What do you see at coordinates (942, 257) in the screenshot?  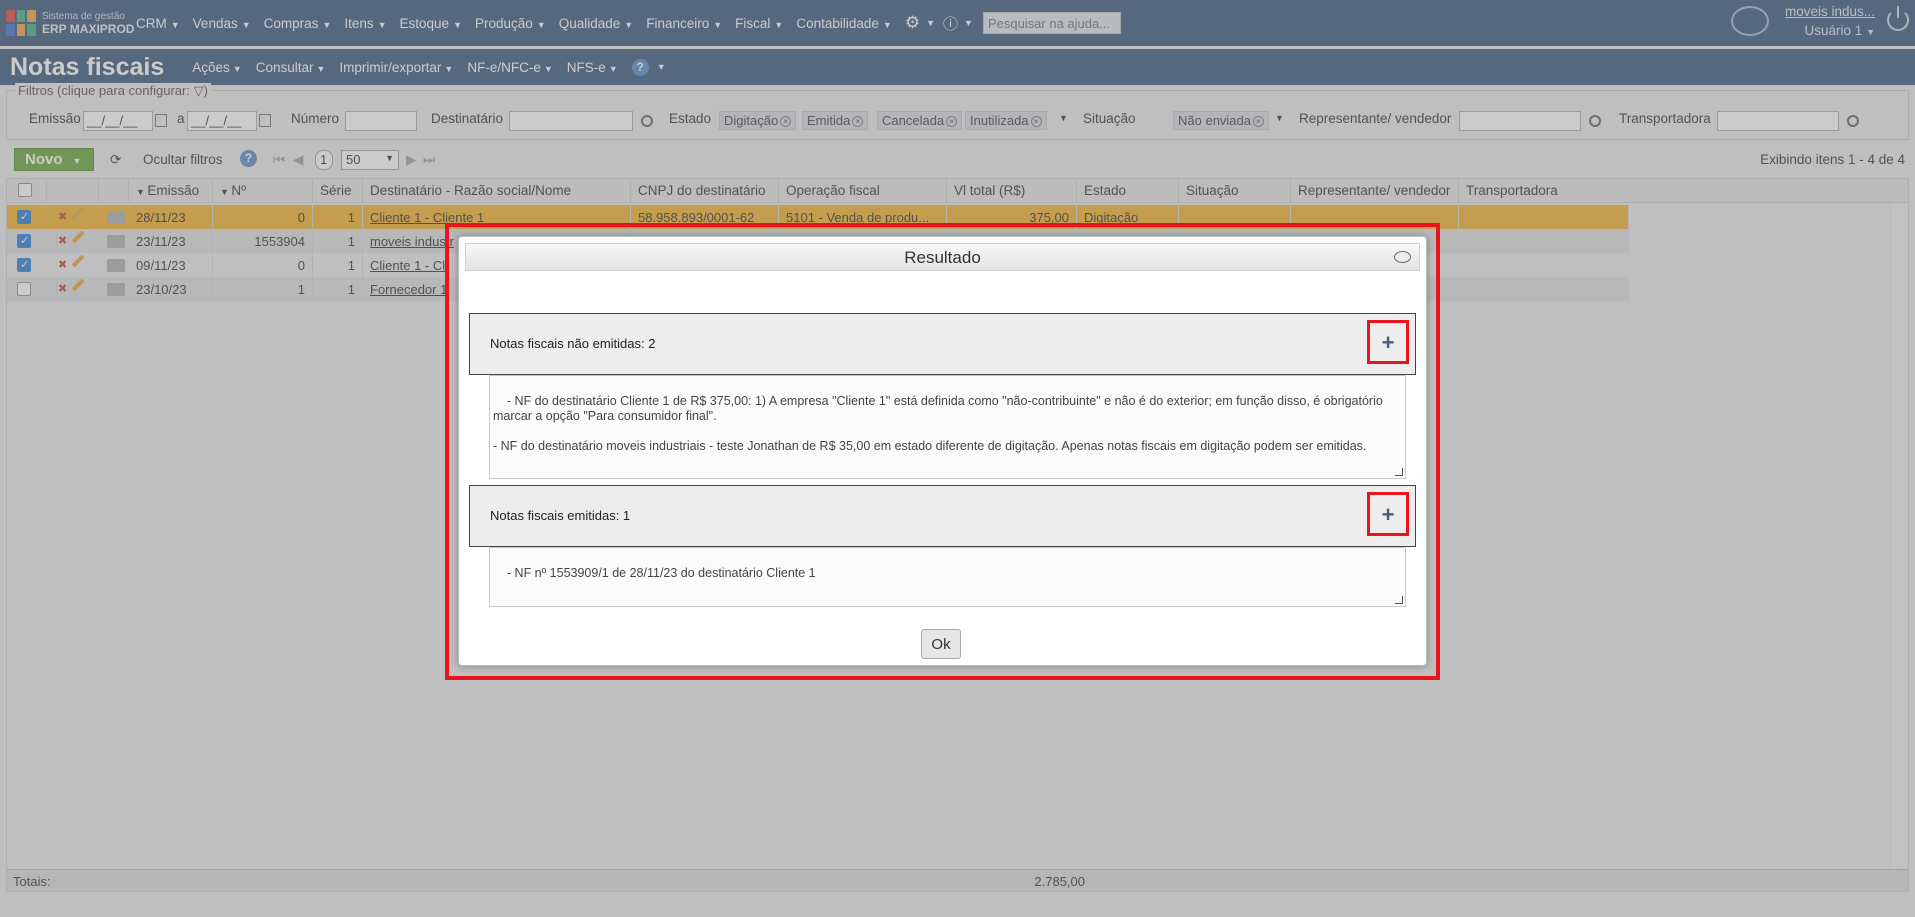 I see `dialog-title: Resultado` at bounding box center [942, 257].